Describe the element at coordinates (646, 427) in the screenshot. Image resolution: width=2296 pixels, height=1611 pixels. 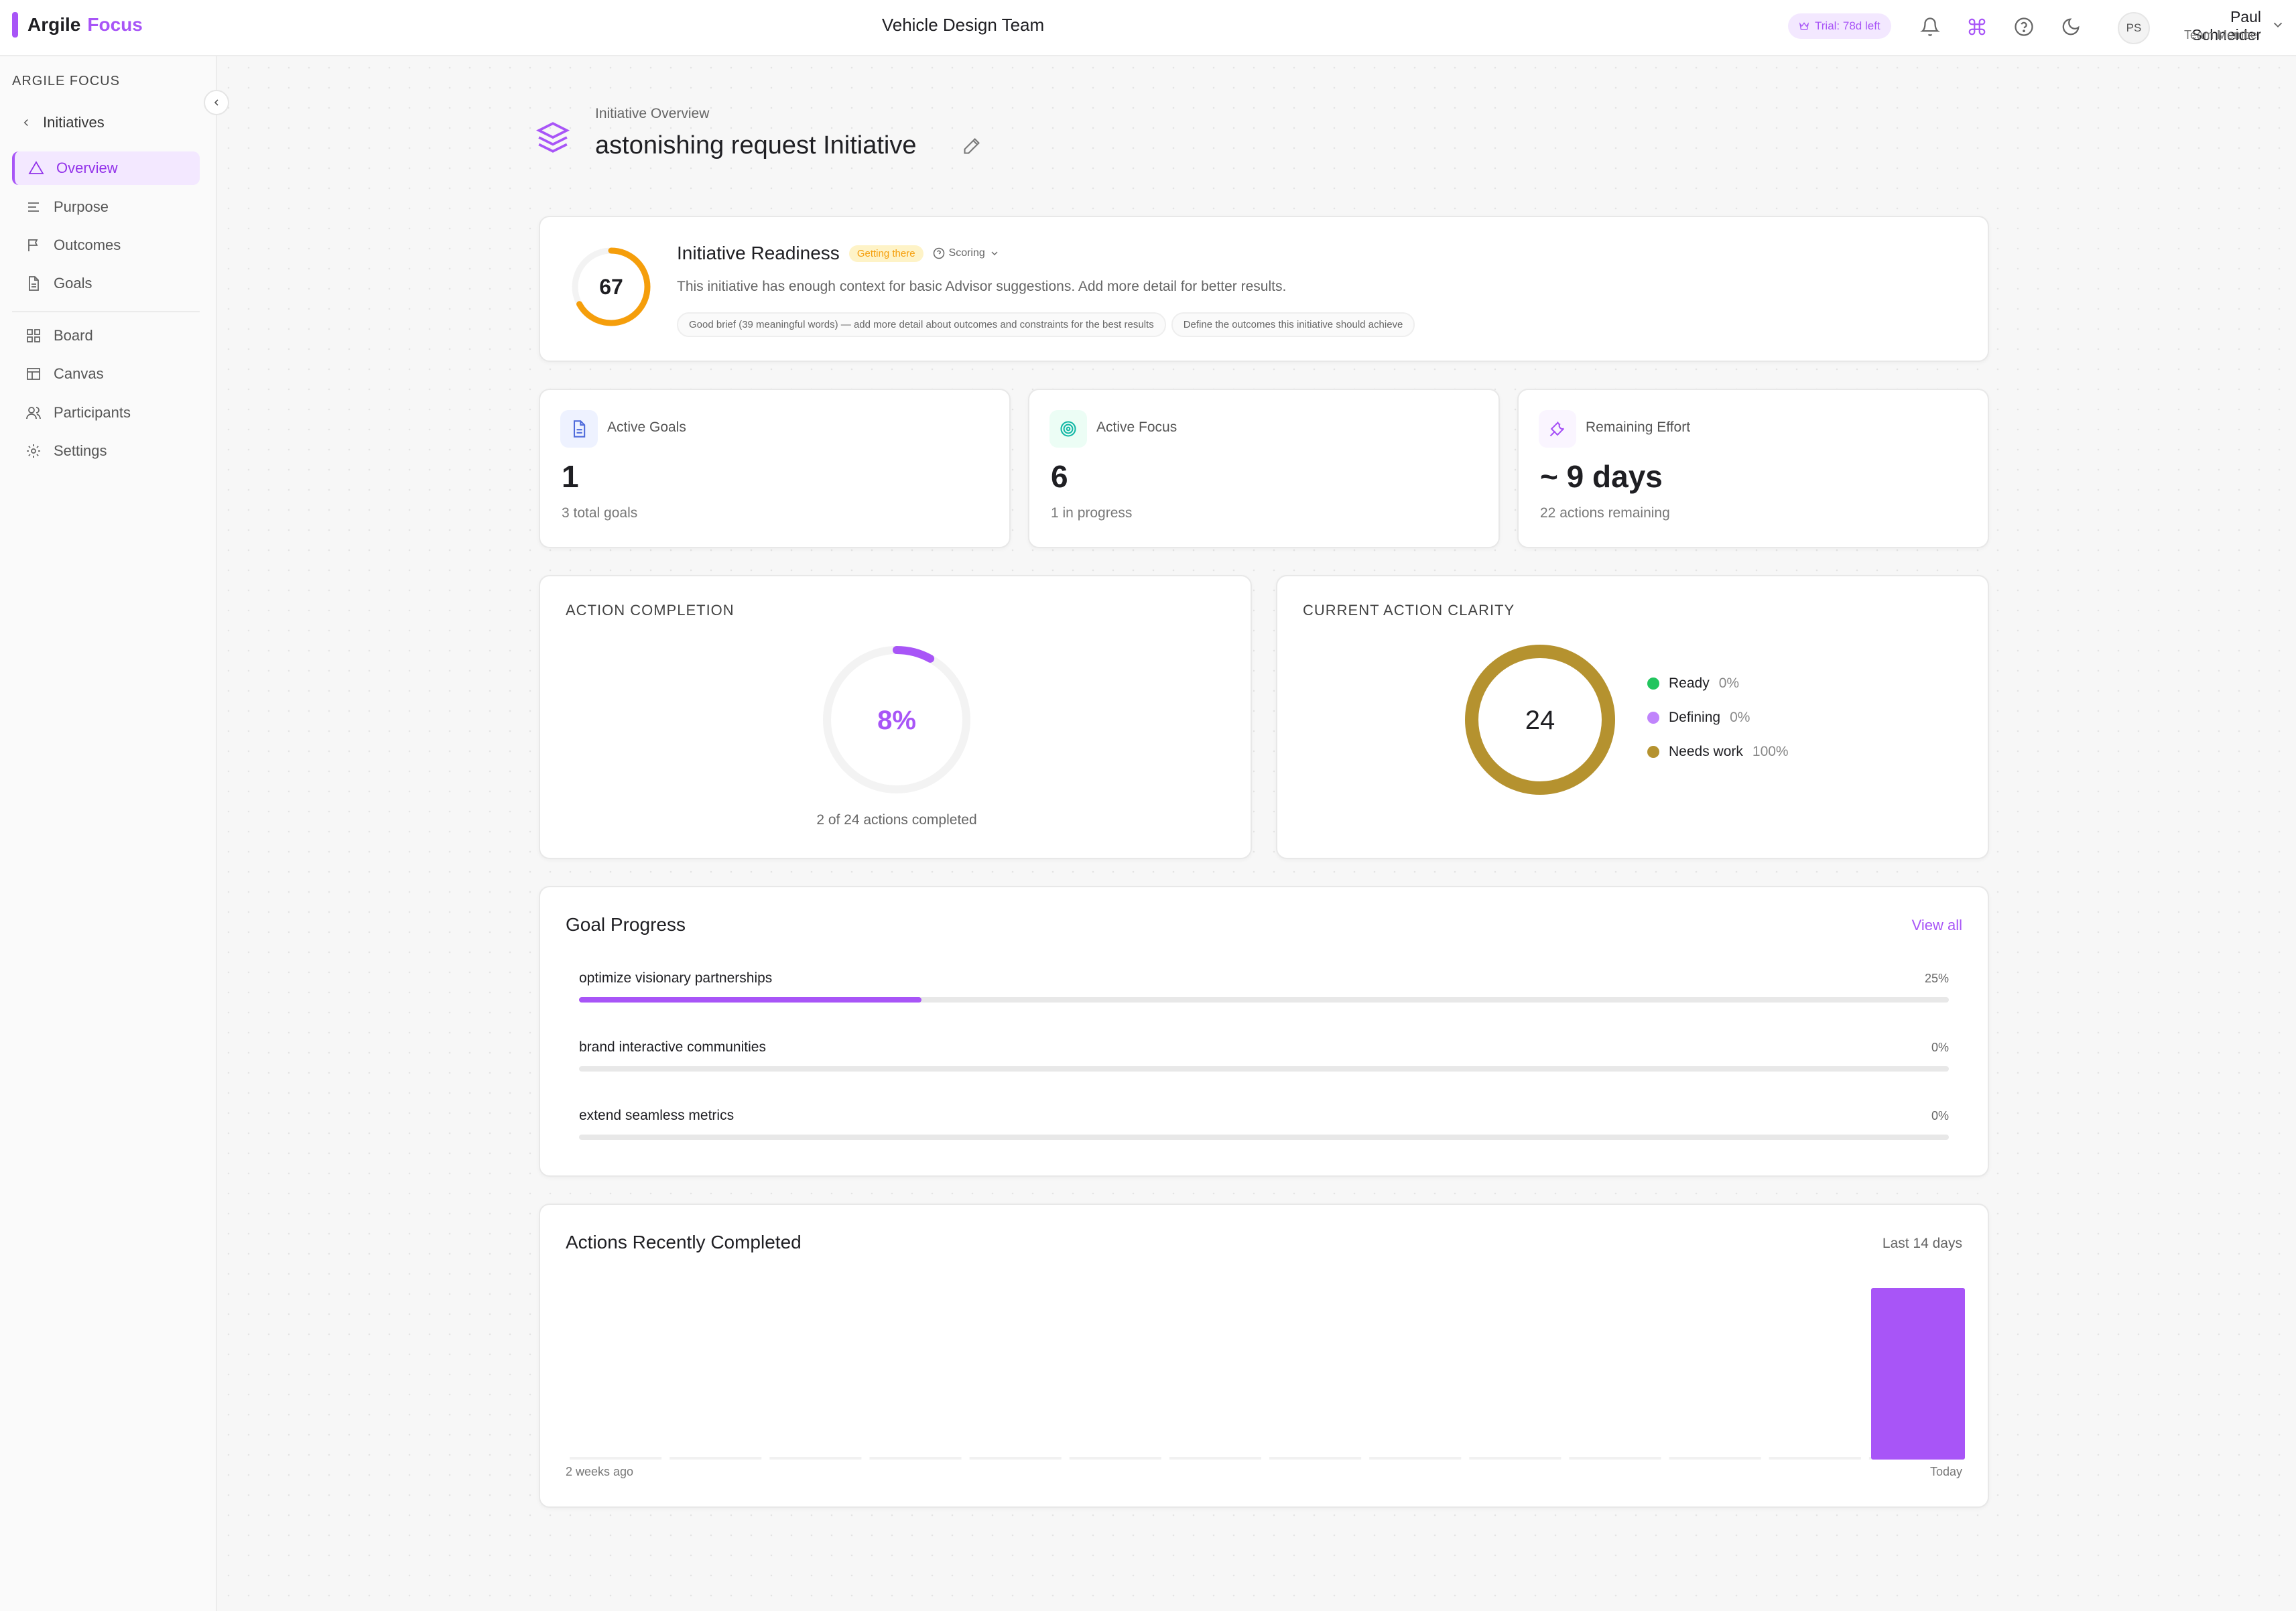
I see `stat-label: Active Goals` at that location.